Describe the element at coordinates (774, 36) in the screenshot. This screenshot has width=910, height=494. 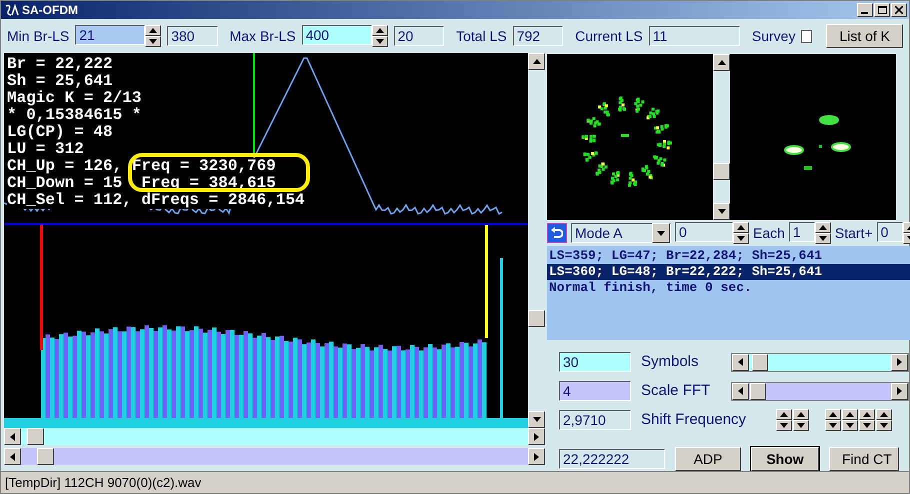
I see `field-label: Survey` at that location.